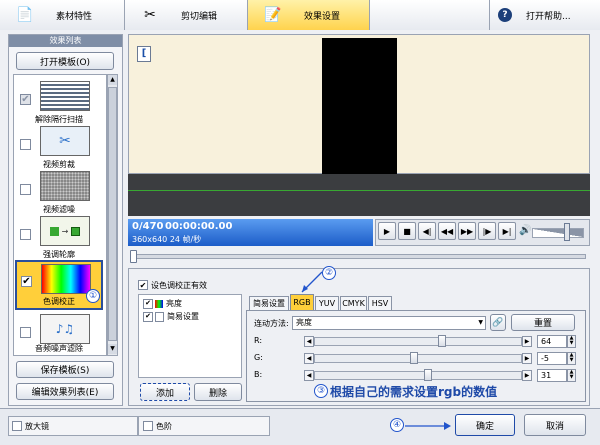 The image size is (600, 445). I want to click on b-slider-thumb, so click(428, 375).